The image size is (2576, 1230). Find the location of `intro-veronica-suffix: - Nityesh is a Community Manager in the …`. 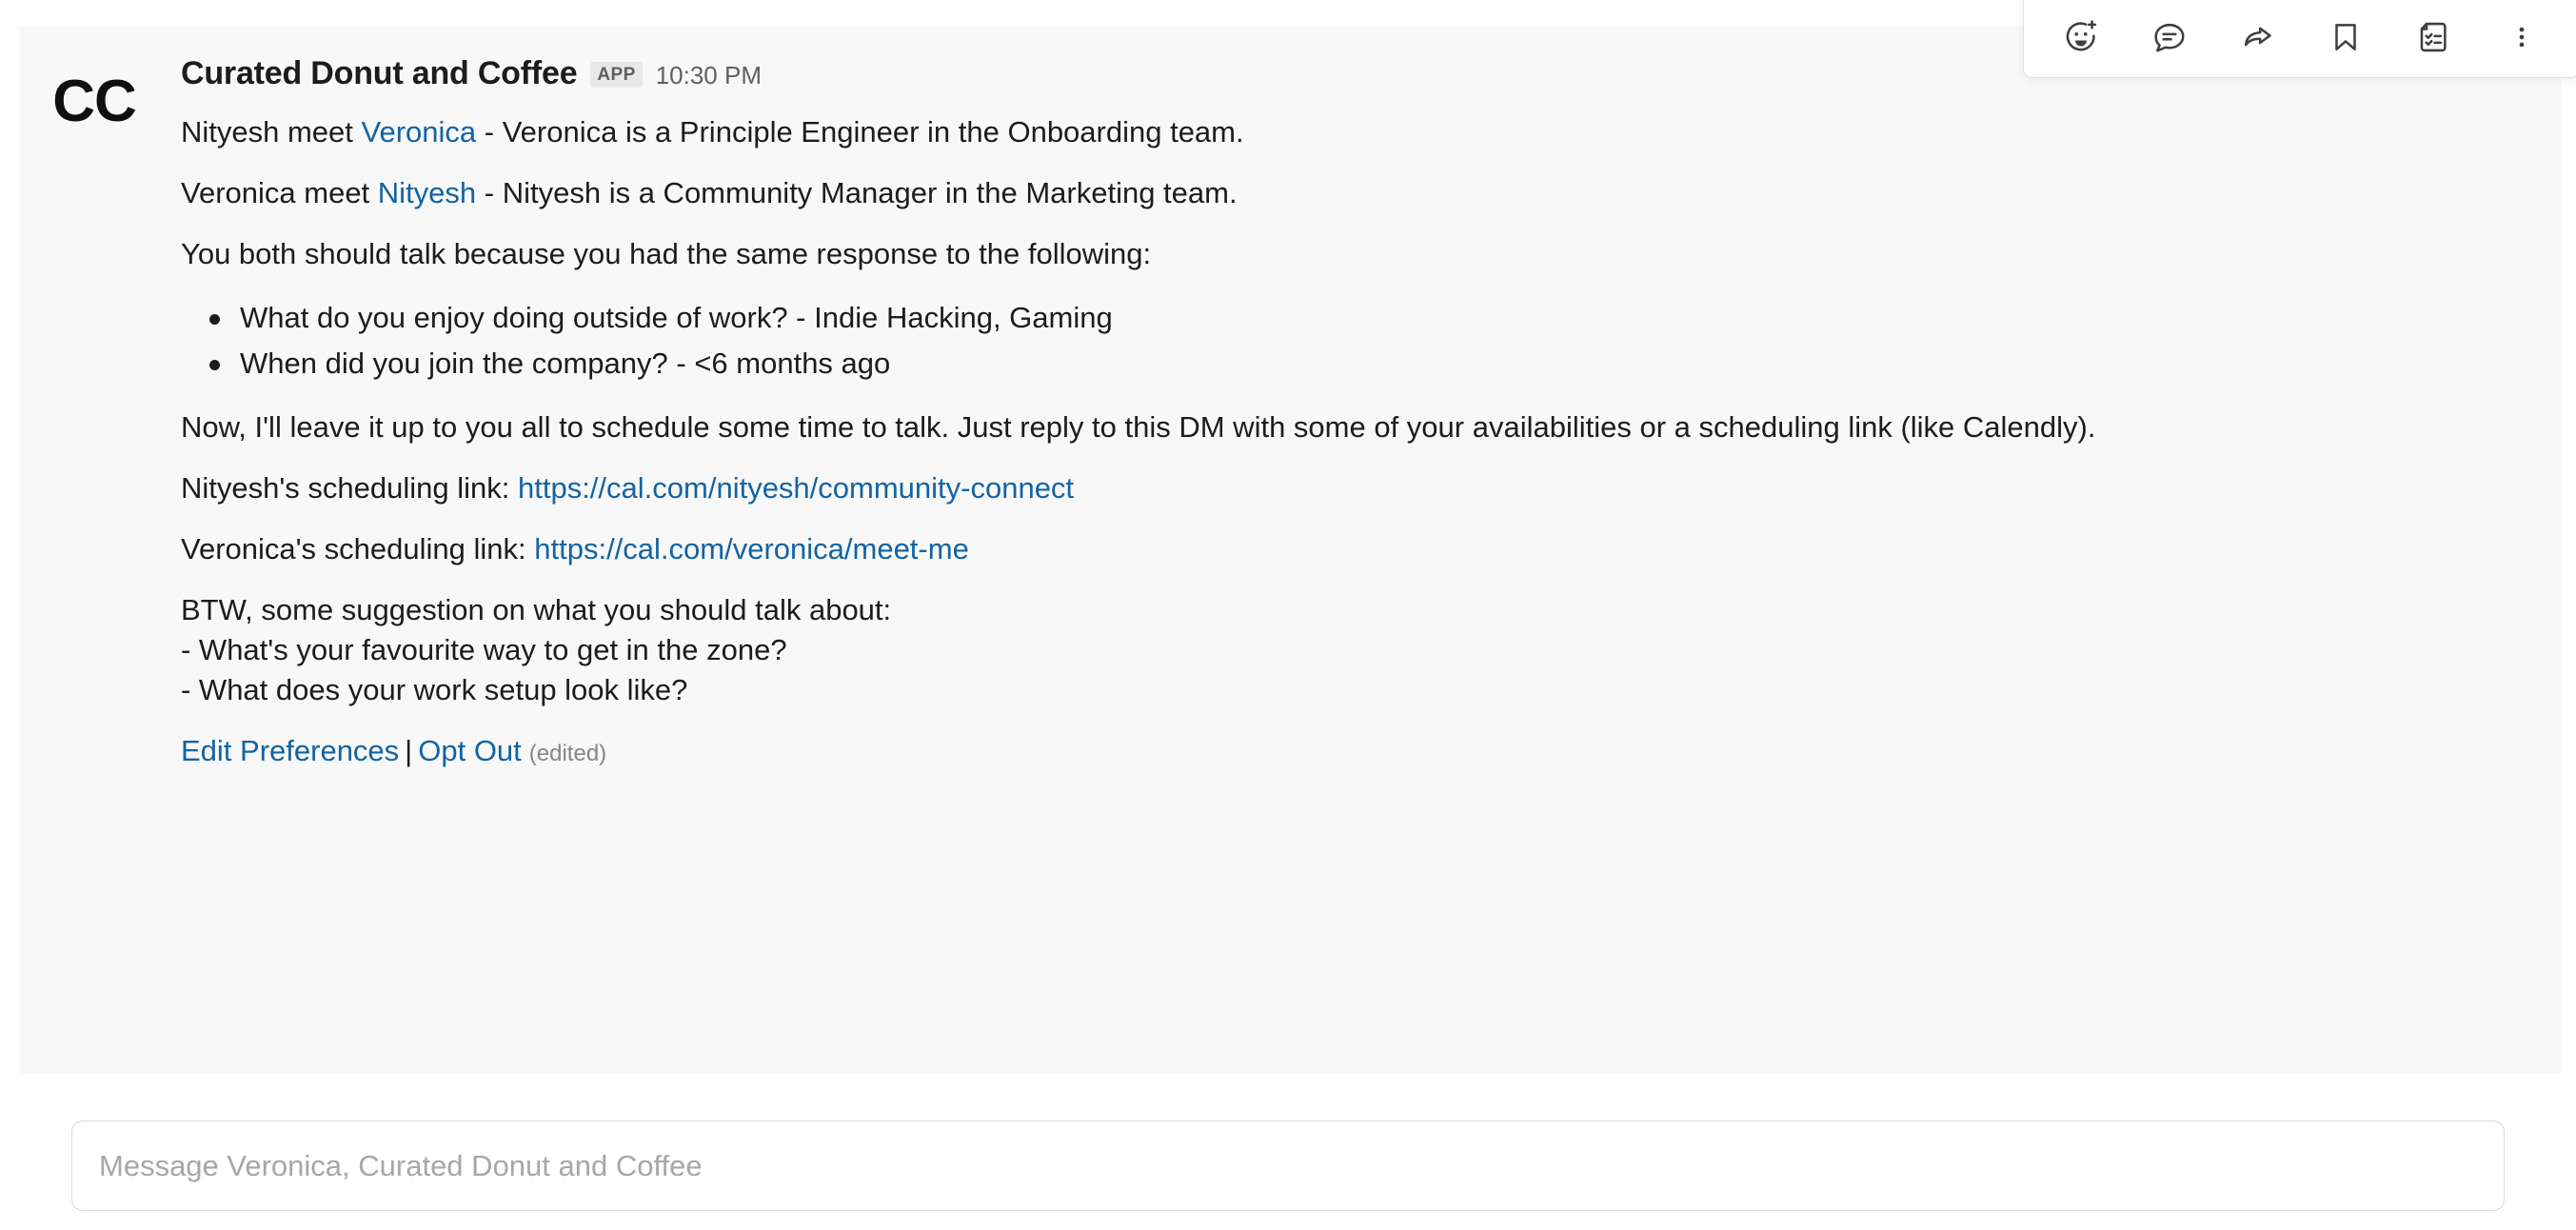

intro-veronica-suffix: - Nityesh is a Community Manager in the … is located at coordinates (857, 192).